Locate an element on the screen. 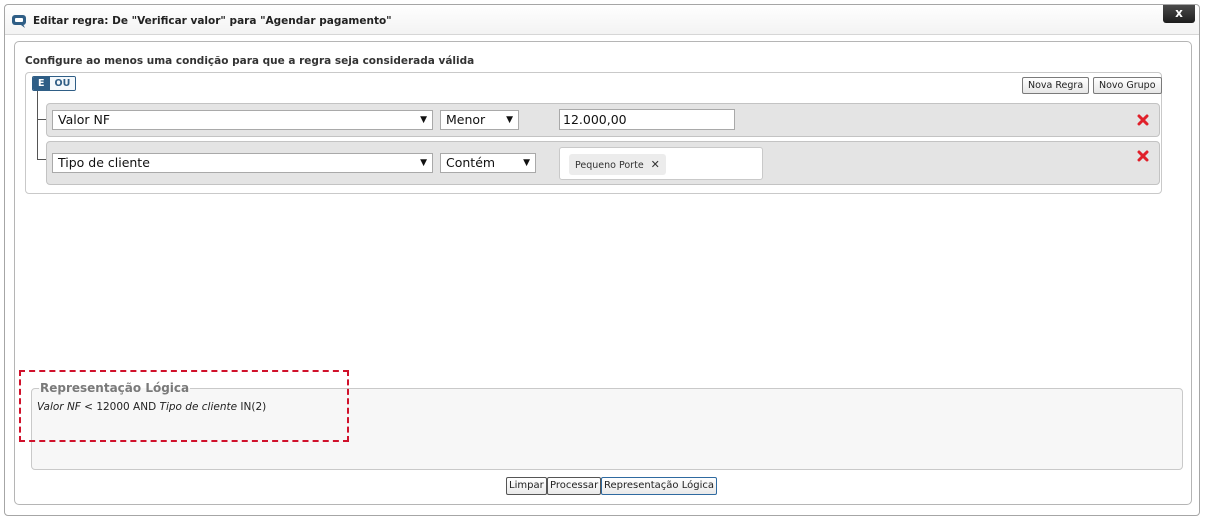 The width and height of the screenshot is (1205, 520). tree-connector is located at coordinates (37, 125).